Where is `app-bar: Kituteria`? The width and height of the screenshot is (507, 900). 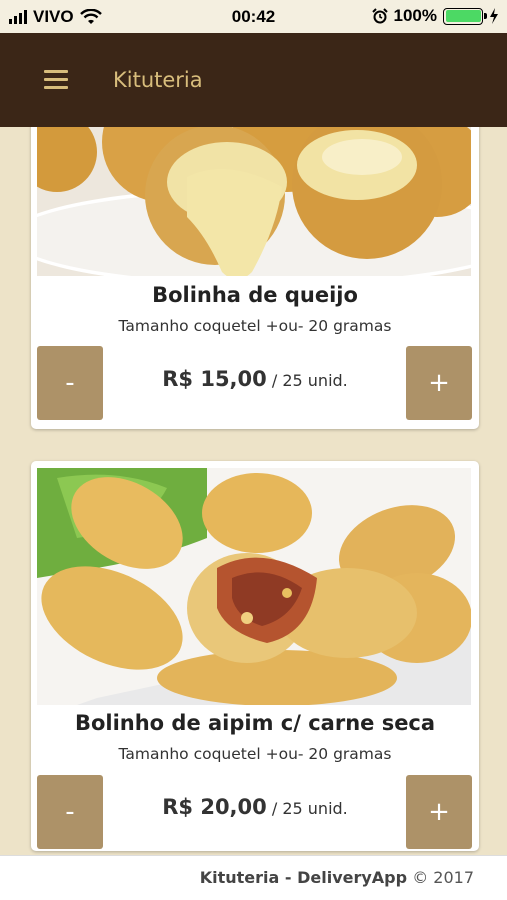 app-bar: Kituteria is located at coordinates (253, 80).